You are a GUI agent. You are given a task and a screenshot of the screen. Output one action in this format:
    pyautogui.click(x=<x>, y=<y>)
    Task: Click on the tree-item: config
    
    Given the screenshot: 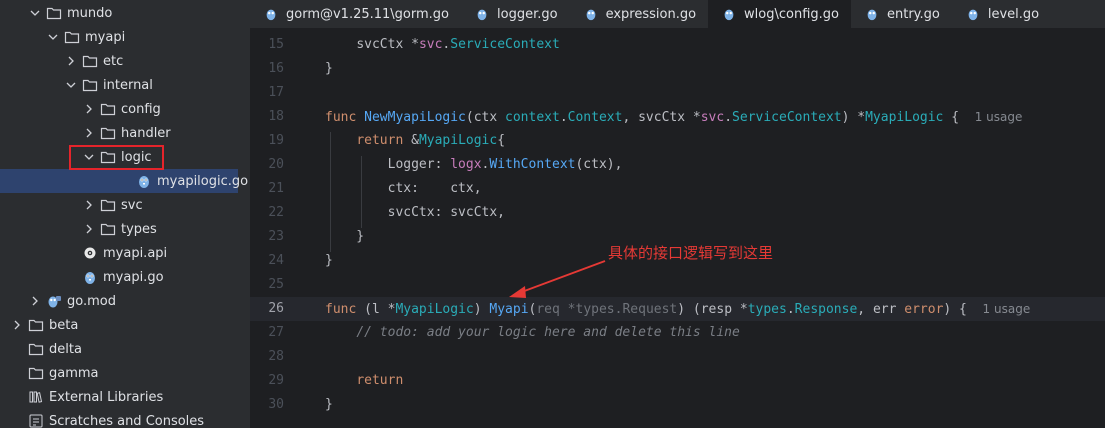 What is the action you would take?
    pyautogui.click(x=119, y=109)
    